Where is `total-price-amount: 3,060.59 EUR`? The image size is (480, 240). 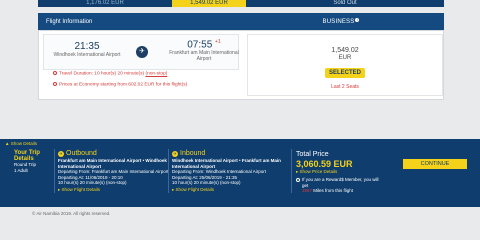 total-price-amount: 3,060.59 EUR is located at coordinates (324, 164).